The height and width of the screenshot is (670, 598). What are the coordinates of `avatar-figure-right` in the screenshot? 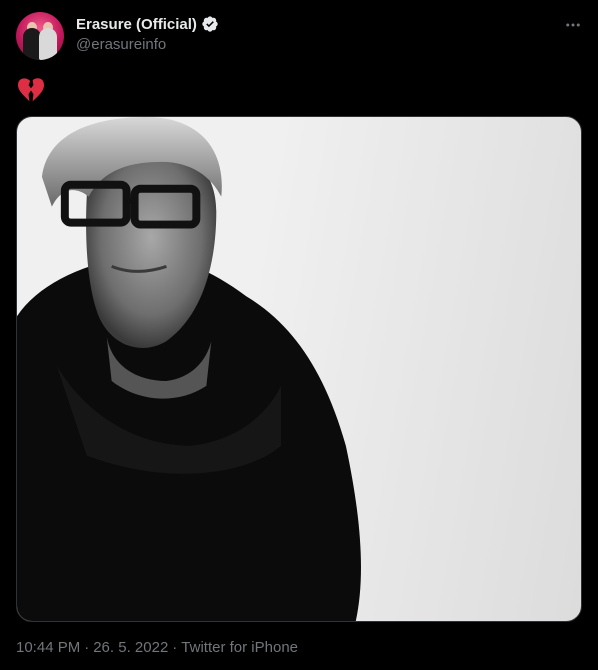 It's located at (48, 44).